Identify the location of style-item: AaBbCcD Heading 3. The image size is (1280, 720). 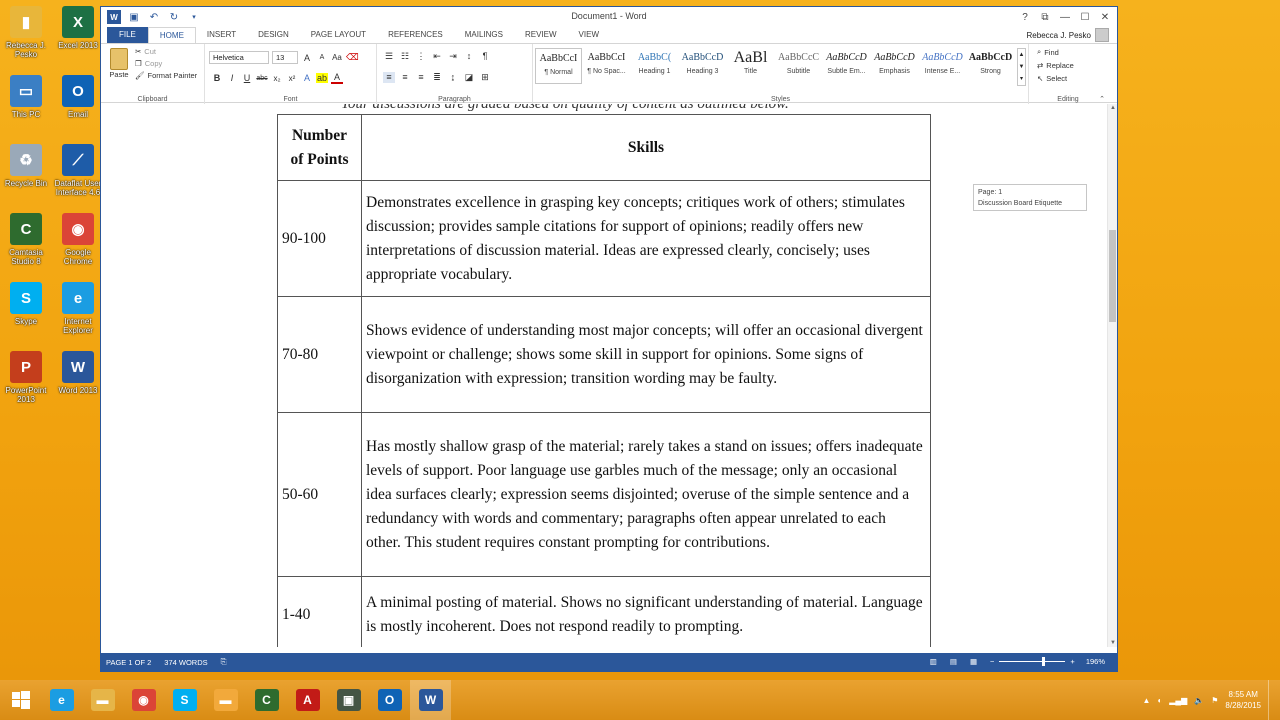
(702, 66).